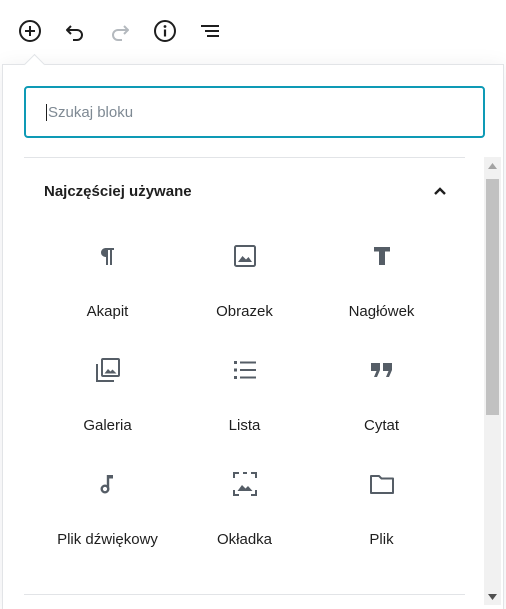 The image size is (506, 609). I want to click on paragraph-icon, so click(108, 256).